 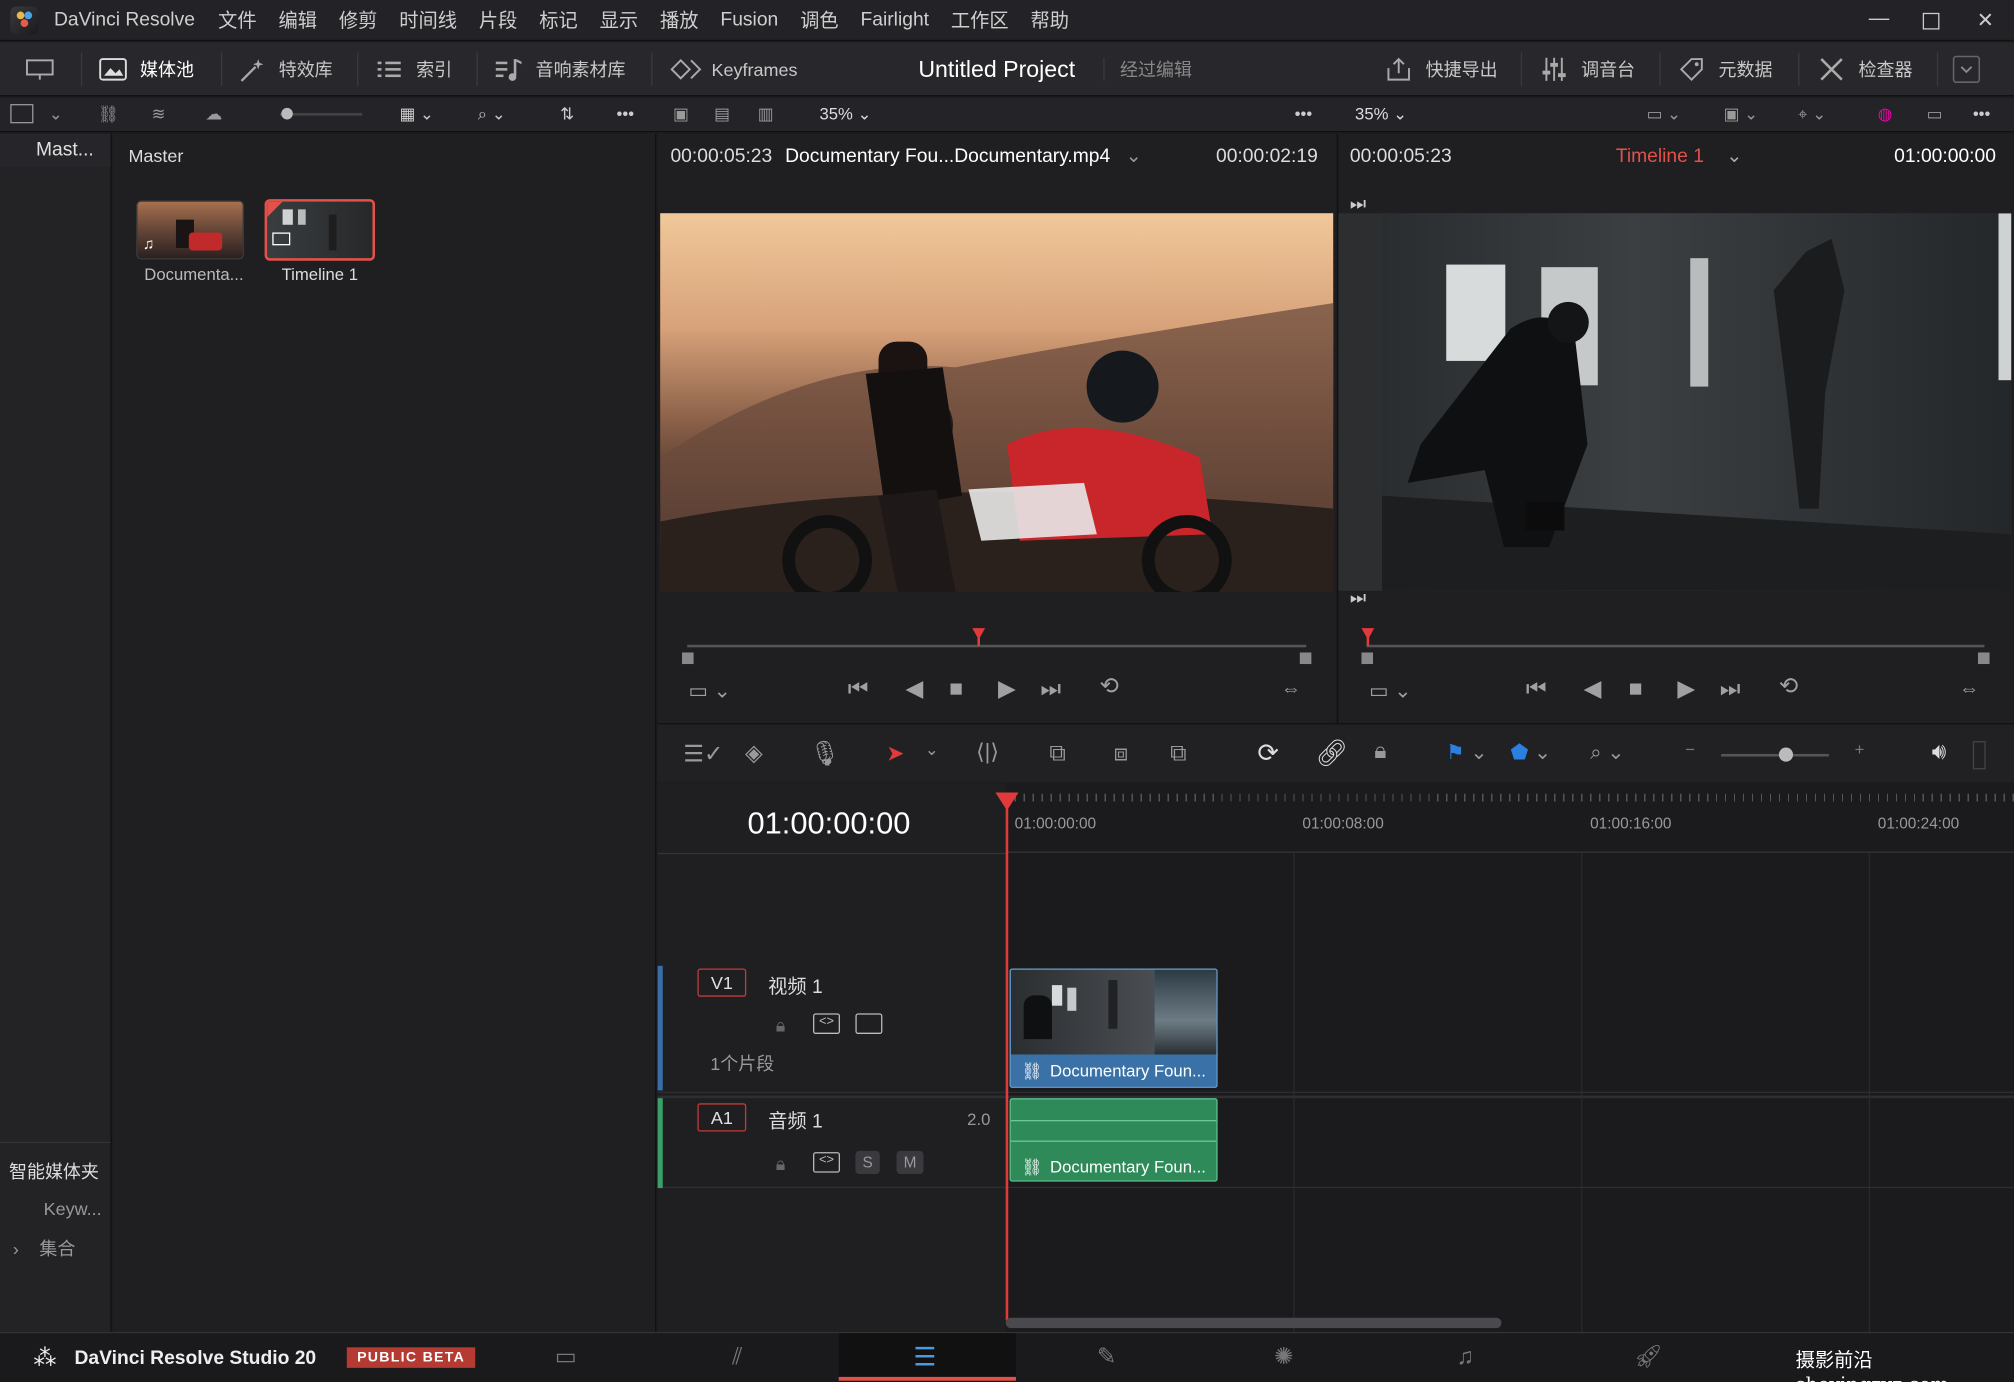 What do you see at coordinates (1775, 755) in the screenshot?
I see `timeline-zoom-slider` at bounding box center [1775, 755].